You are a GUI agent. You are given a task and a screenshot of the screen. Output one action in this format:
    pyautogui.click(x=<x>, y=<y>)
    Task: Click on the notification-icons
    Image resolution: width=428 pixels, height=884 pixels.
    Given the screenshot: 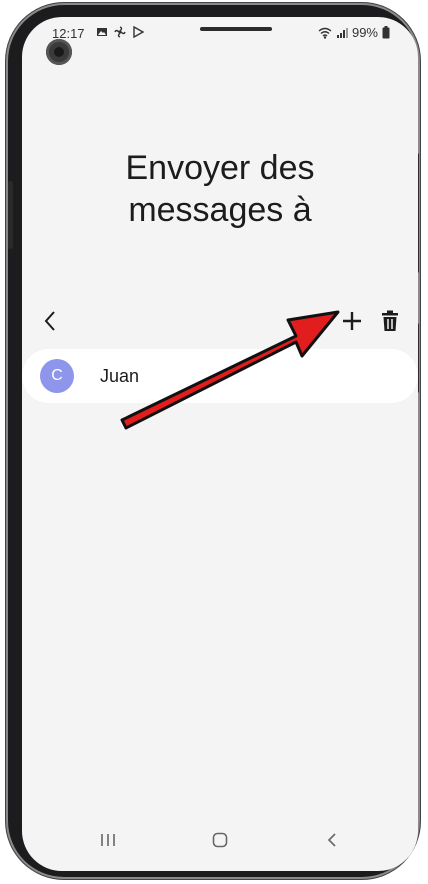 What is the action you would take?
    pyautogui.click(x=120, y=32)
    